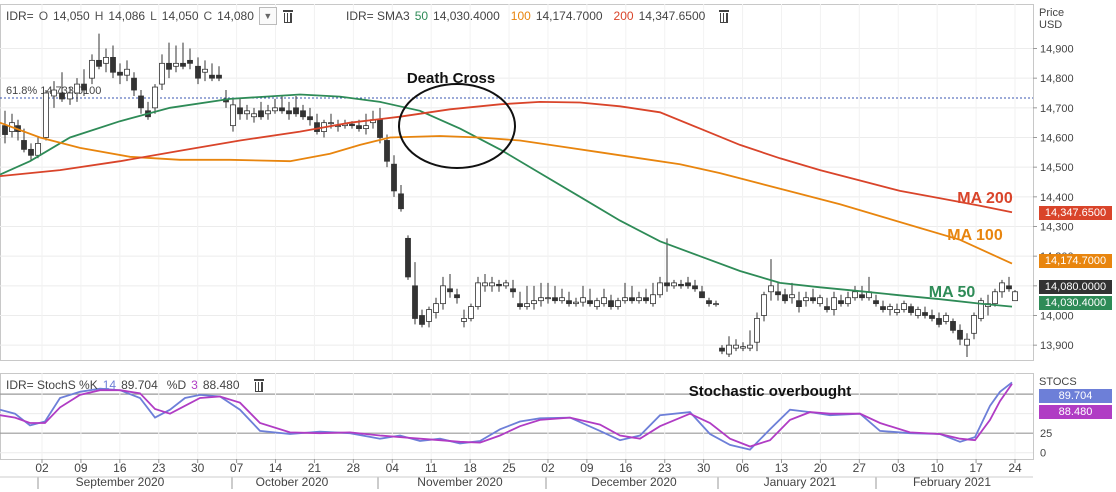  Describe the element at coordinates (821, 468) in the screenshot. I see `x-tick-label: 20` at that location.